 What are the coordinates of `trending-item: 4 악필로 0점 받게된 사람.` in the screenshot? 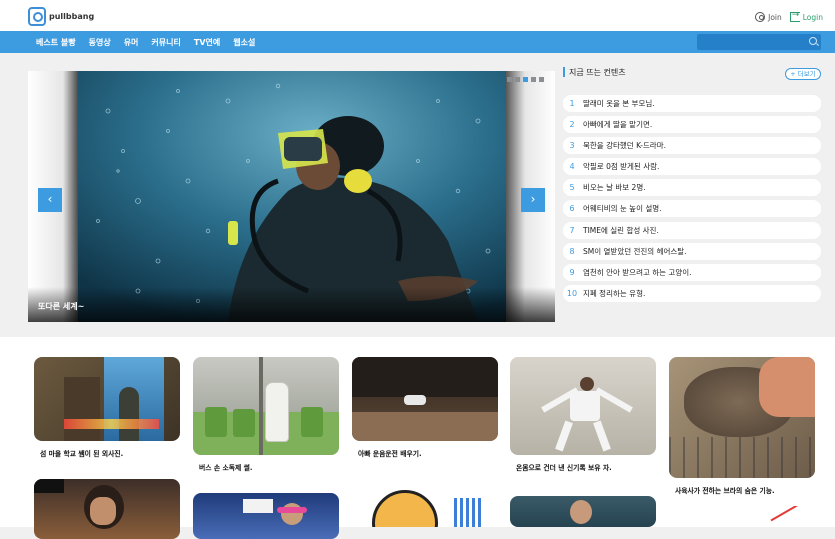 It's located at (692, 167).